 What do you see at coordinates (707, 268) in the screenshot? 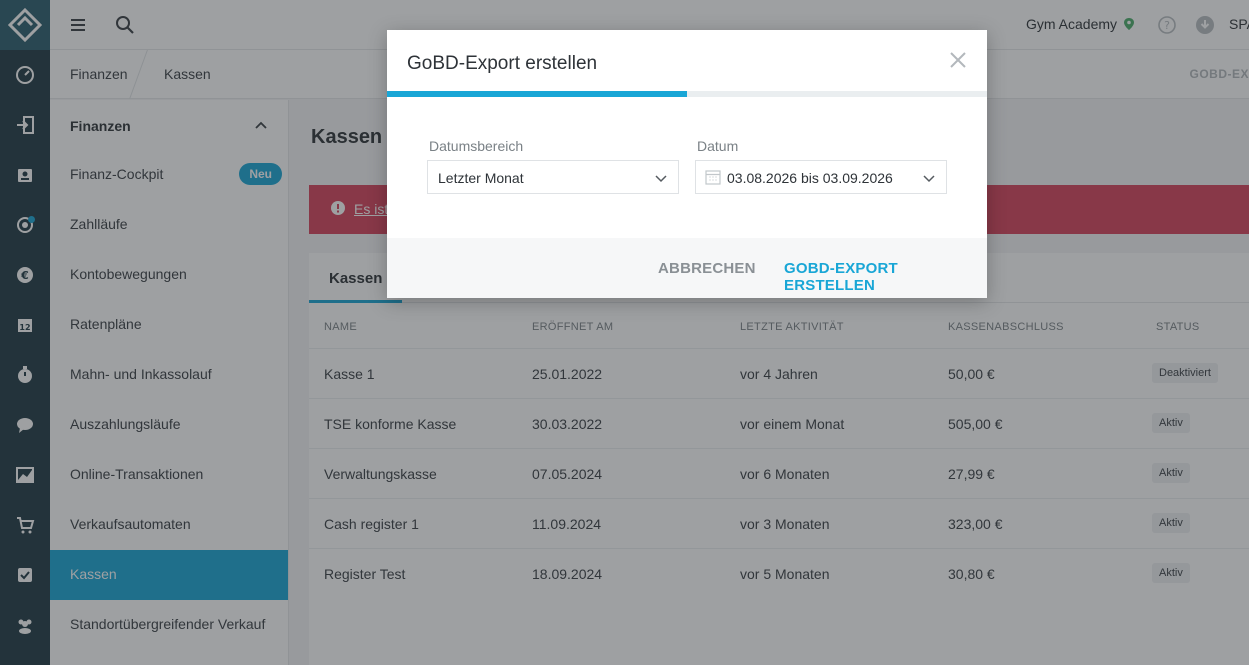
I see `cancel-button: ABBRECHEN` at bounding box center [707, 268].